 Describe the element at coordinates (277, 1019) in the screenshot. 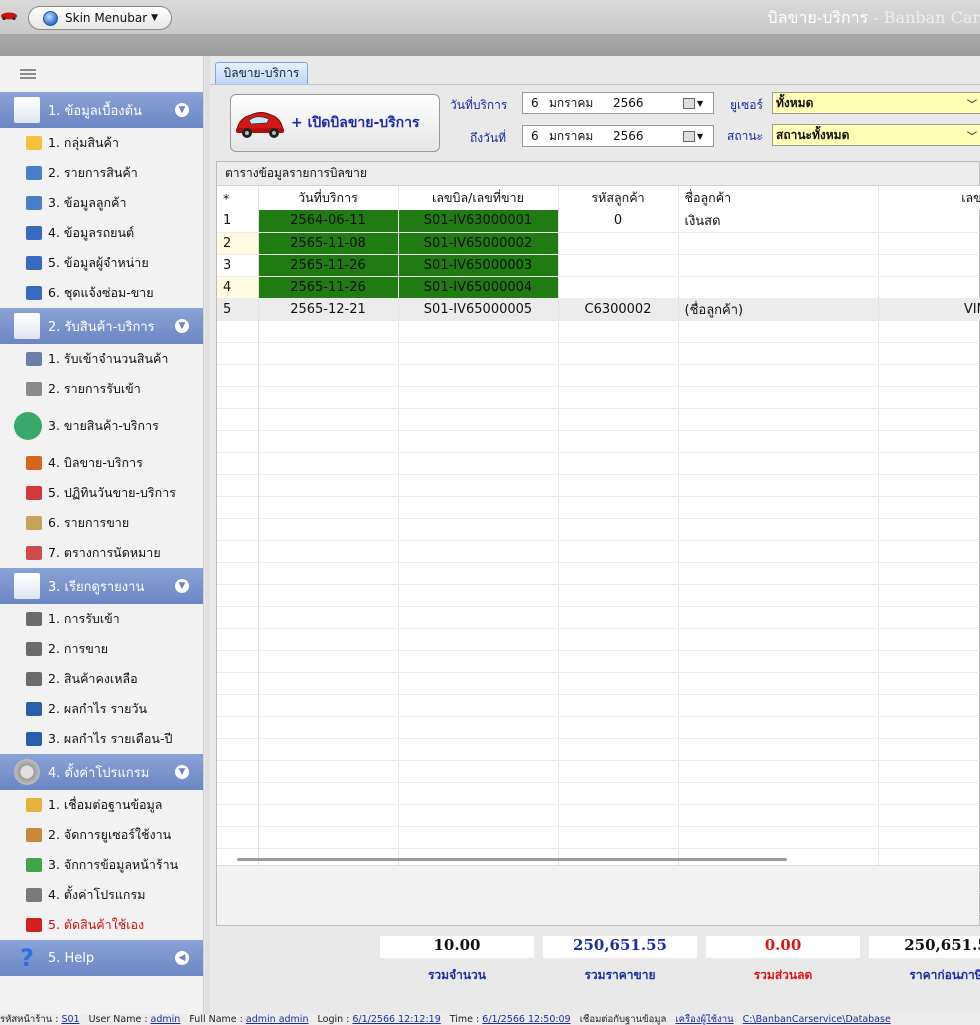

I see `status-fullname-value: admin admin` at that location.